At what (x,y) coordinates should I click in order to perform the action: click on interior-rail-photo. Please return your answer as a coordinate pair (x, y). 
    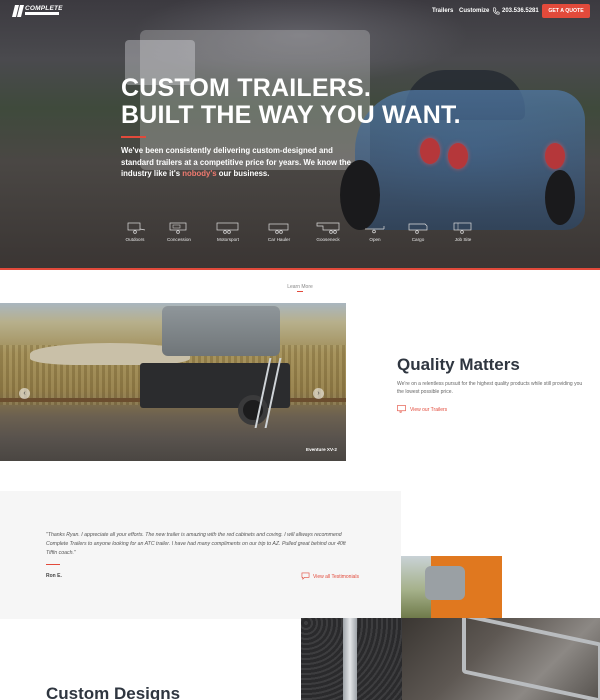
    Looking at the image, I should click on (501, 659).